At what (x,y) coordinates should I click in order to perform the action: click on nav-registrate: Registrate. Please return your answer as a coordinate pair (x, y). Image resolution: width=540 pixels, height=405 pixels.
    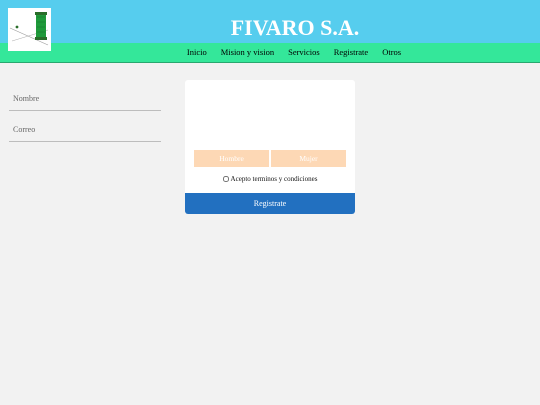
    Looking at the image, I should click on (351, 52).